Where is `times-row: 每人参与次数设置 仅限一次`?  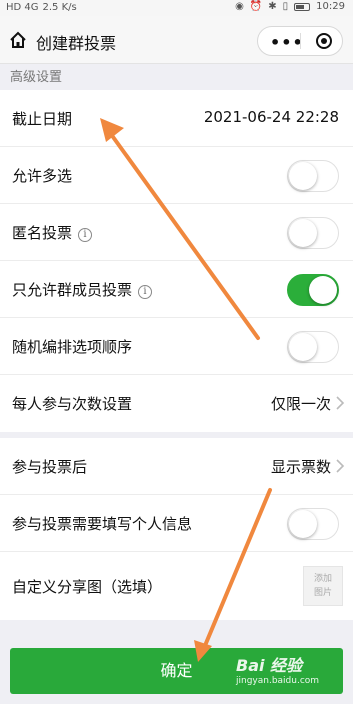 times-row: 每人参与次数设置 仅限一次 is located at coordinates (176, 403).